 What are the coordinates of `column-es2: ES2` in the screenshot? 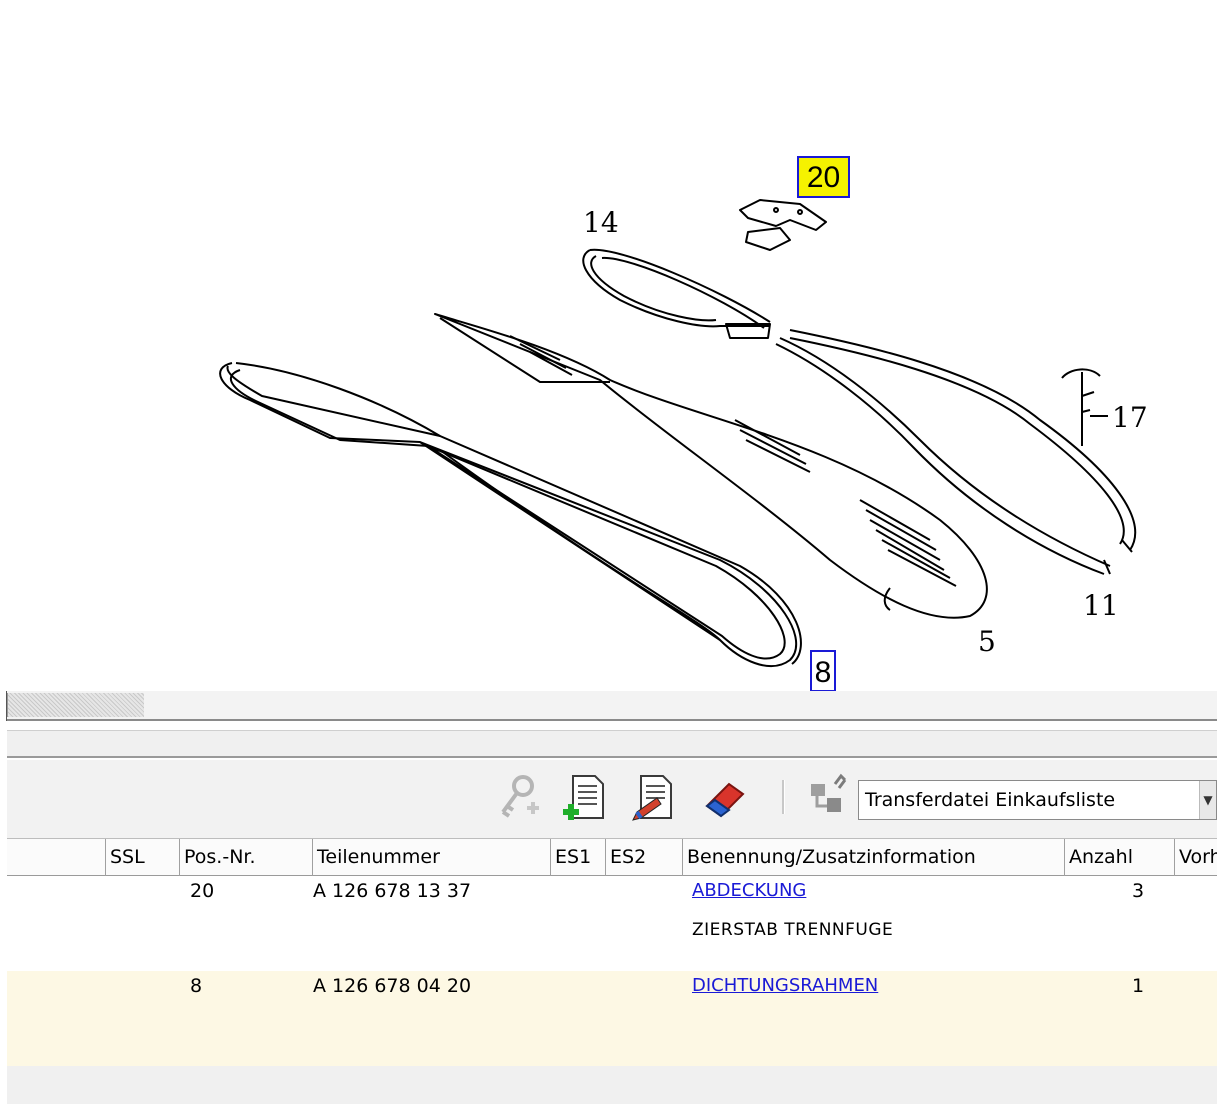 It's located at (643, 857).